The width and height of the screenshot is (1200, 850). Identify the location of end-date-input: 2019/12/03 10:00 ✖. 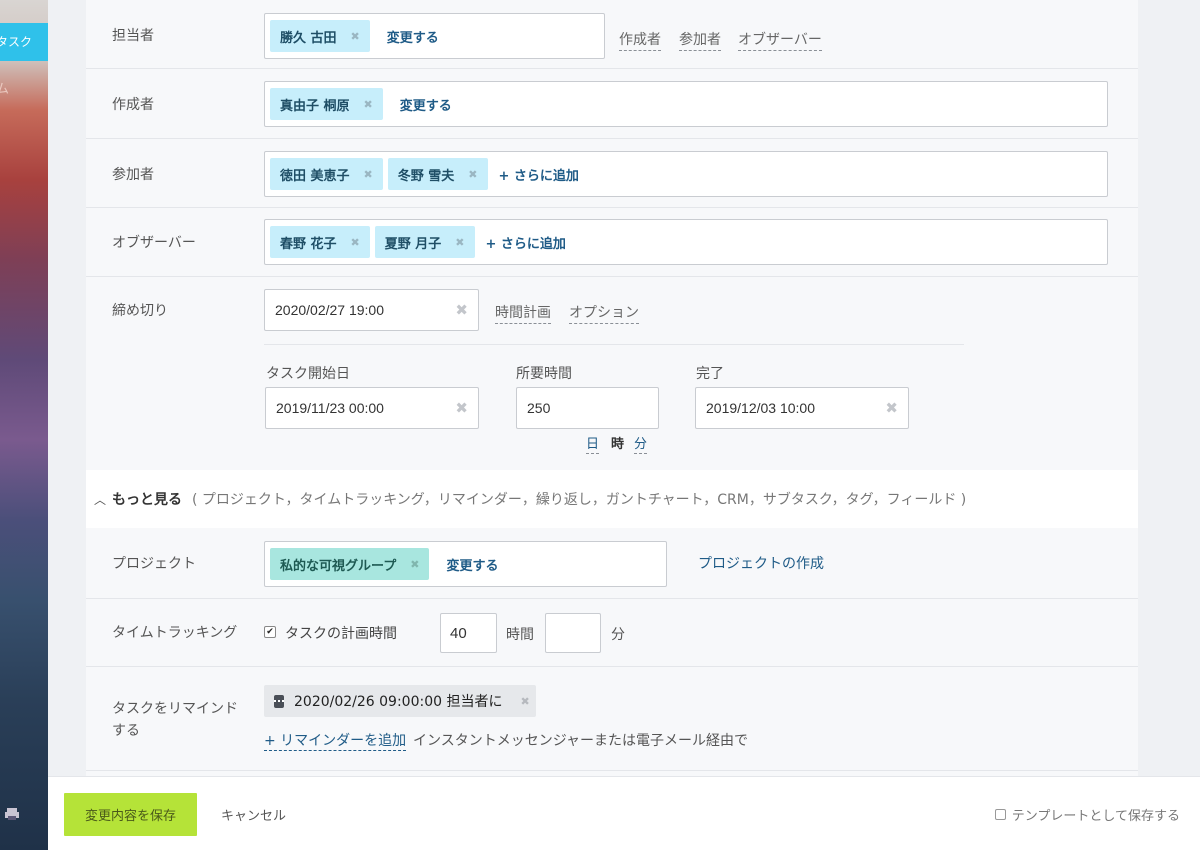
(802, 408).